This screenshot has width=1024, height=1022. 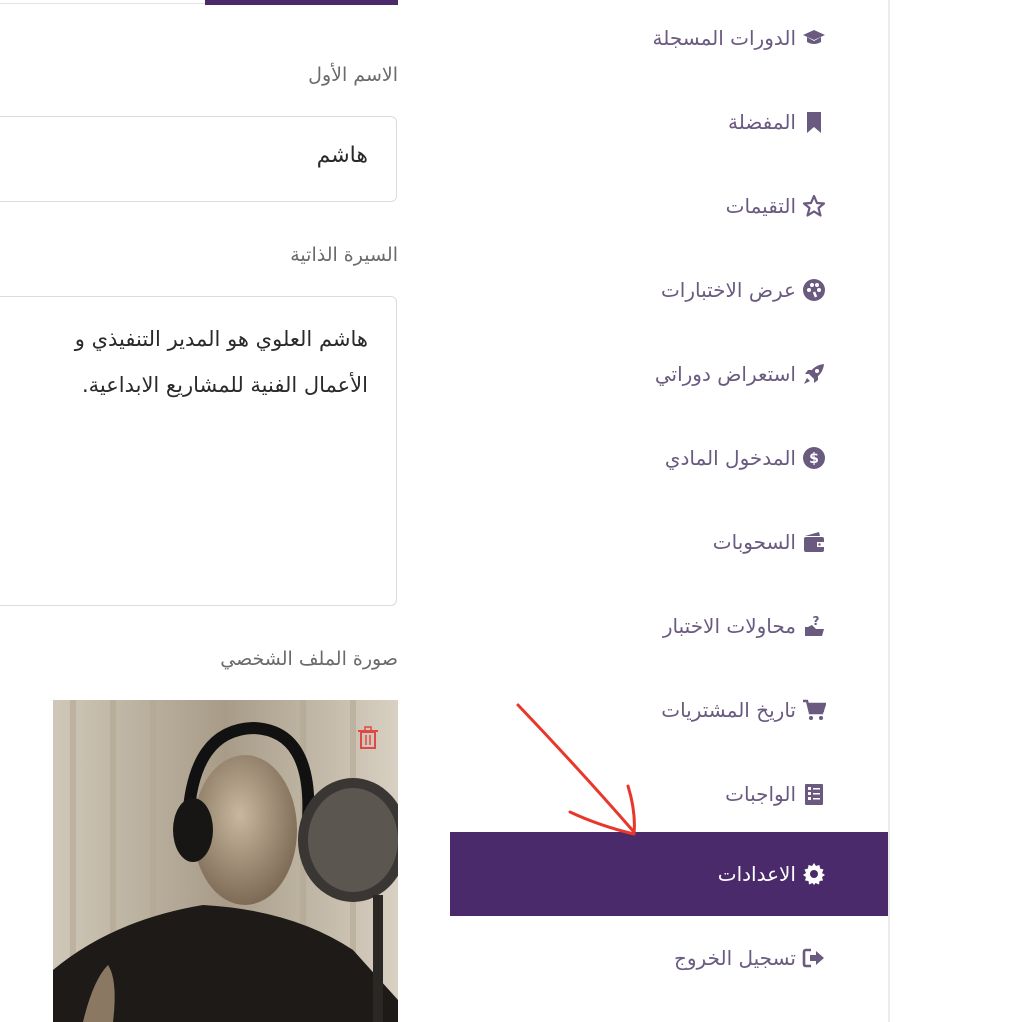 What do you see at coordinates (814, 542) in the screenshot?
I see `wallet-icon` at bounding box center [814, 542].